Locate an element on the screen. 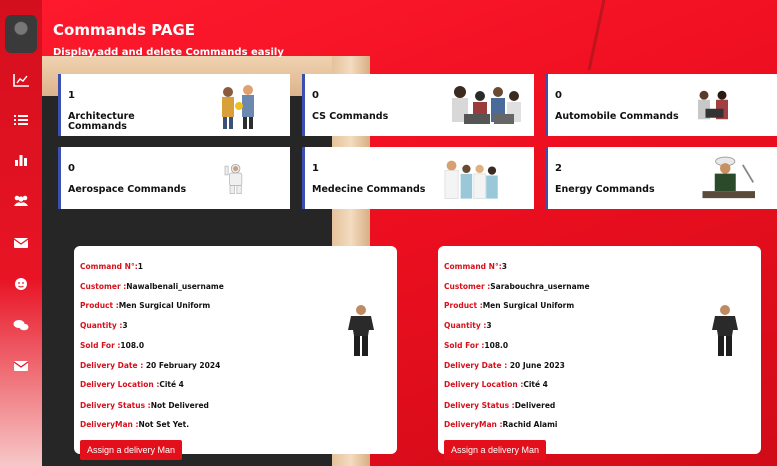 The height and width of the screenshot is (466, 777). users-icon is located at coordinates (21, 201).